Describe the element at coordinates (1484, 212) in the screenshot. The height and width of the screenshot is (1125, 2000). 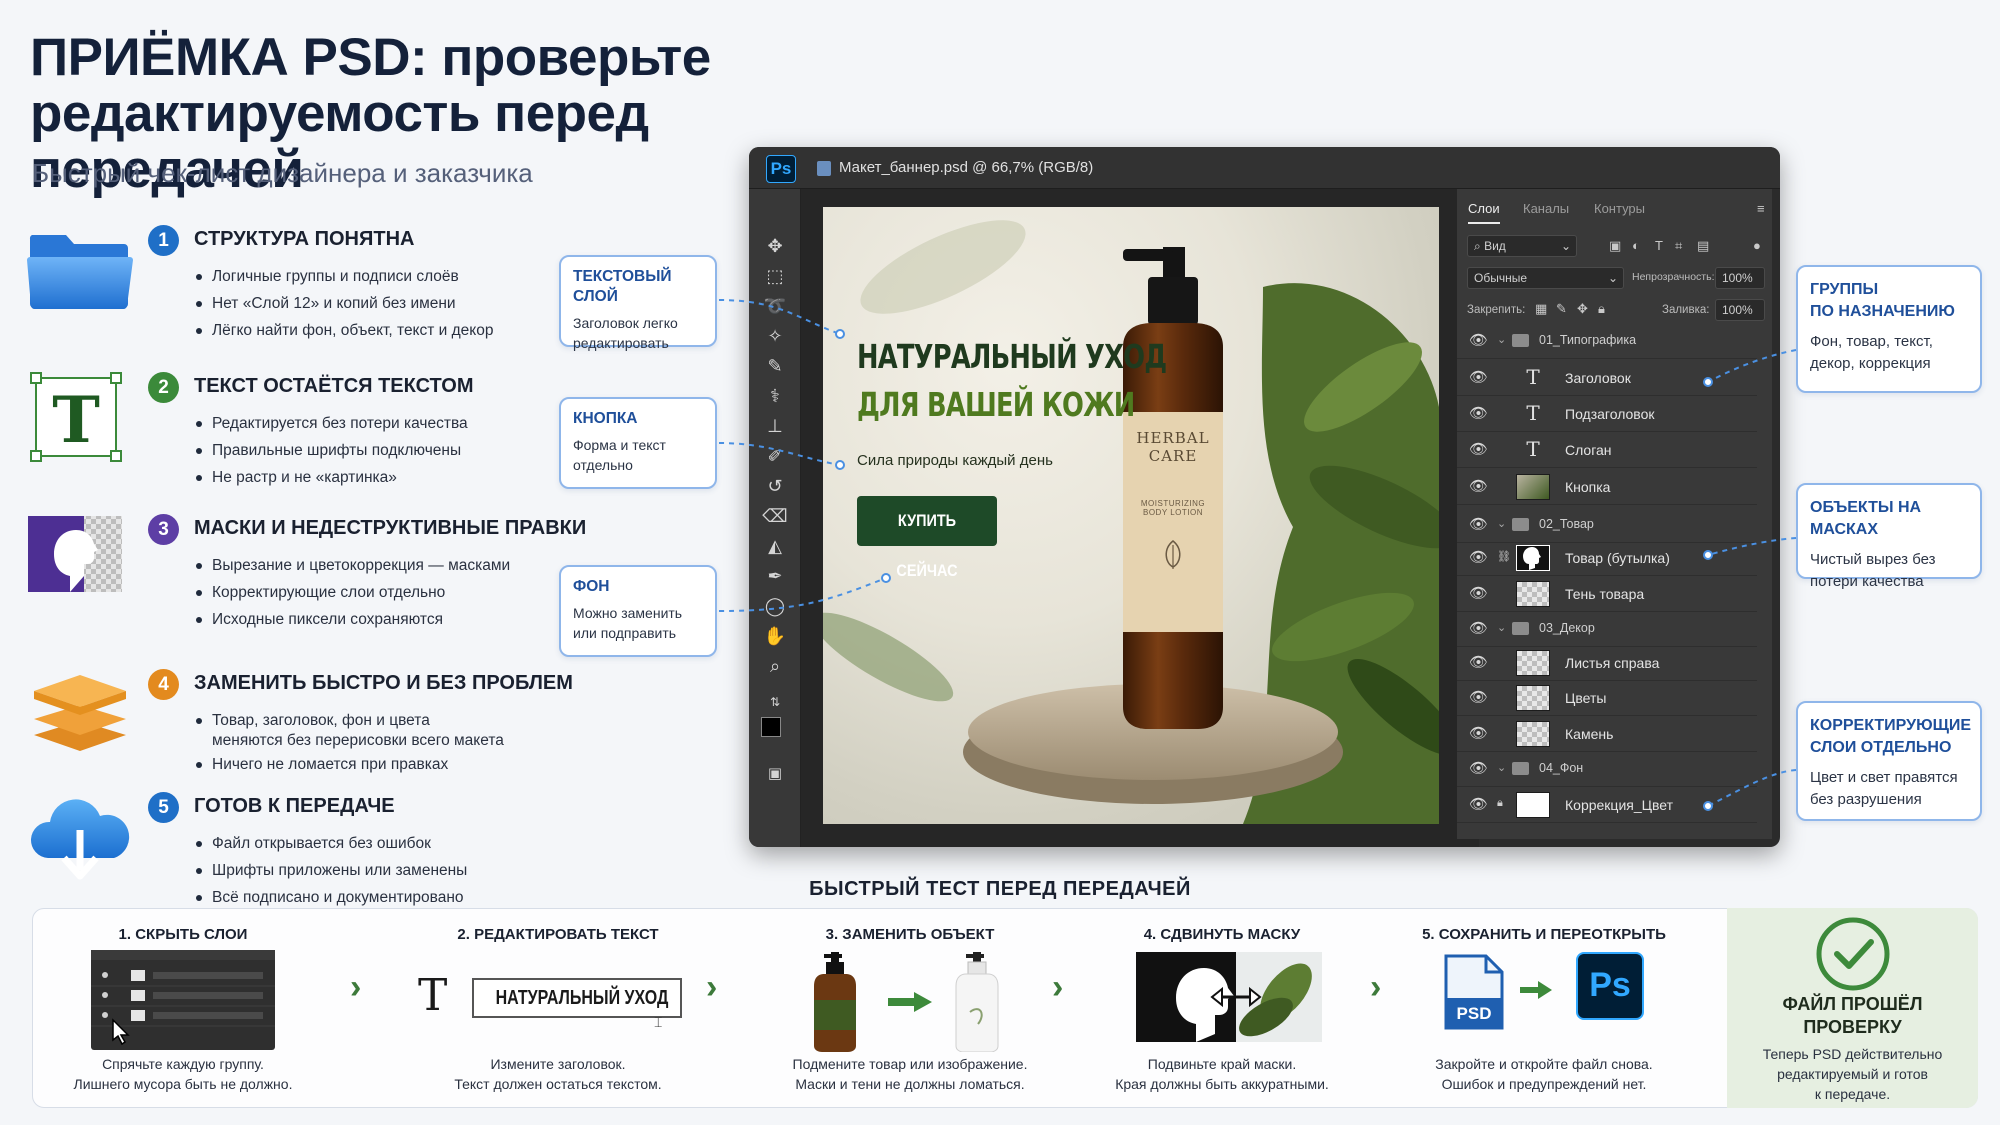
I see `tab-layers: Слои` at that location.